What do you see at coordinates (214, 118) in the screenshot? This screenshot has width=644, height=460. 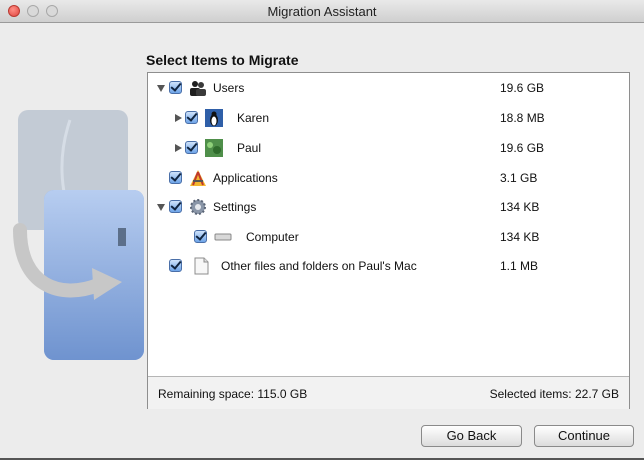 I see `penguin-user-icon` at bounding box center [214, 118].